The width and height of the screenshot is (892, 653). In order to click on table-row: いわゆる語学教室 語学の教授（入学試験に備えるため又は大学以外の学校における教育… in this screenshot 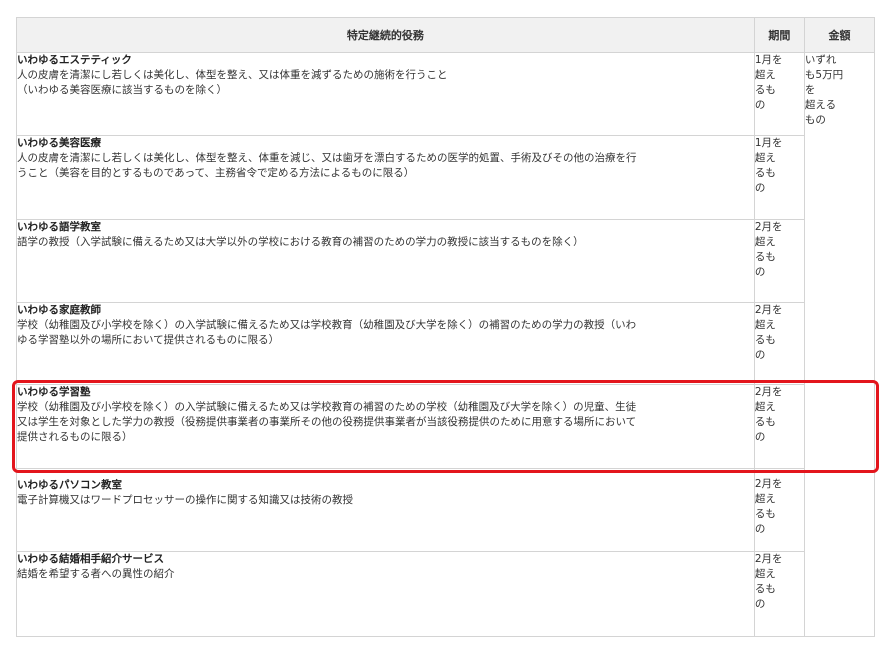, I will do `click(445, 261)`.